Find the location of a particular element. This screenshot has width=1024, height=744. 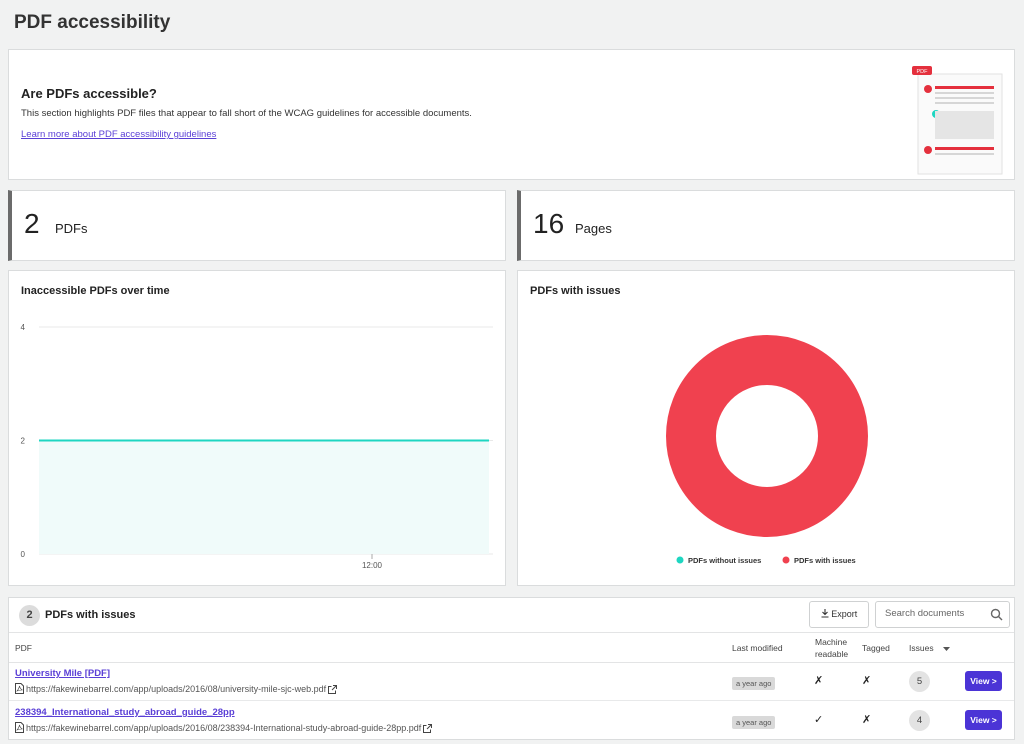

column-issues: Issues is located at coordinates (921, 648).